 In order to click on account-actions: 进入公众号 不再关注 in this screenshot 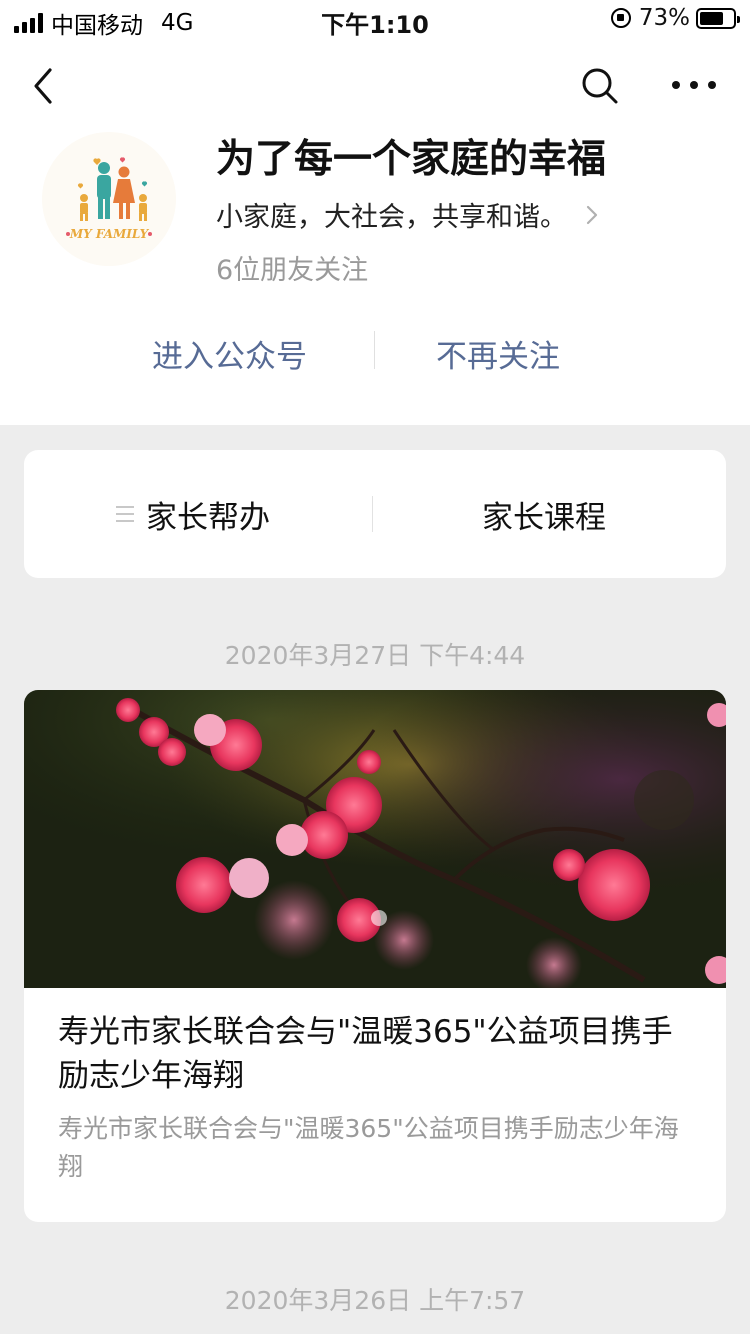, I will do `click(375, 350)`.